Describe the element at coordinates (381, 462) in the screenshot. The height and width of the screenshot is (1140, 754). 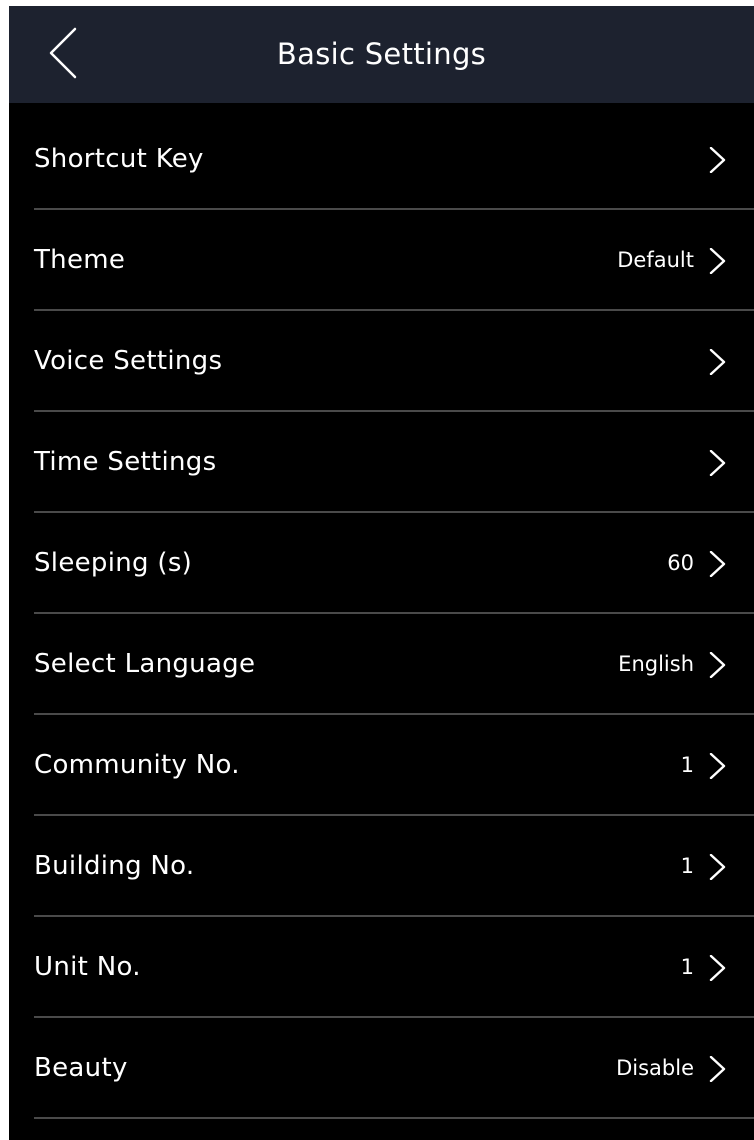
I see `settings-item-time-settings: Time Settings` at that location.